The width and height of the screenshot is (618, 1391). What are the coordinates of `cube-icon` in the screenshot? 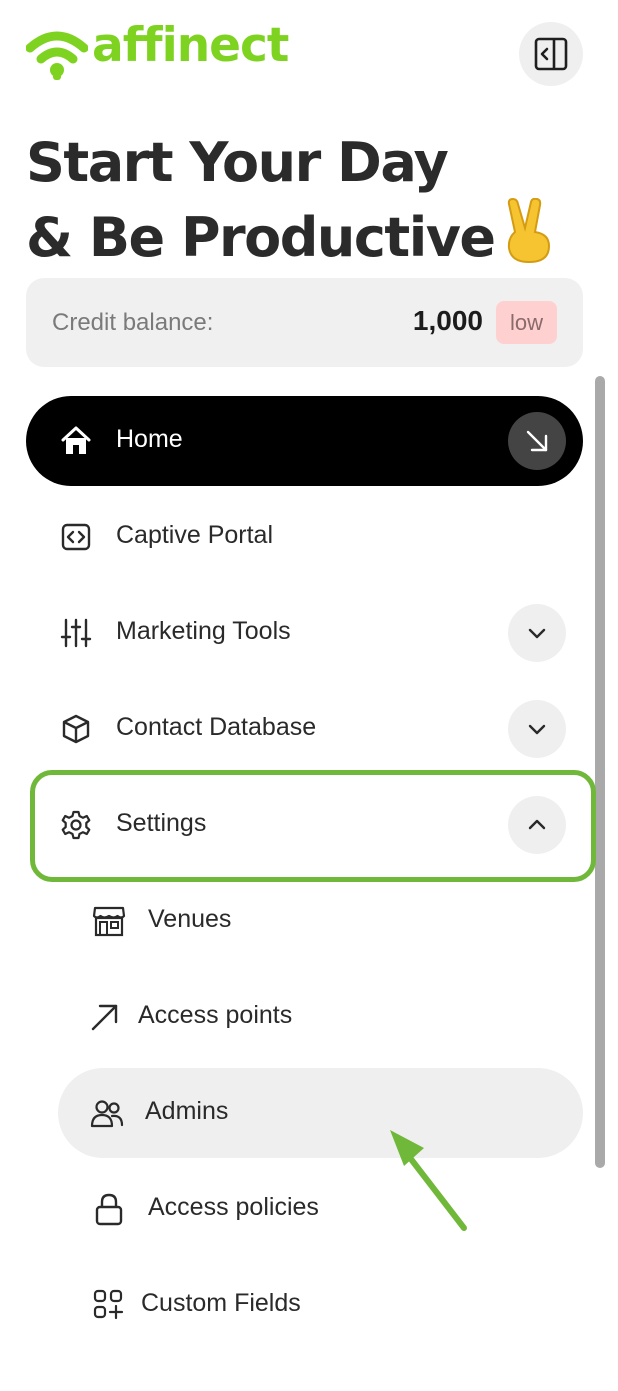 It's located at (76, 729).